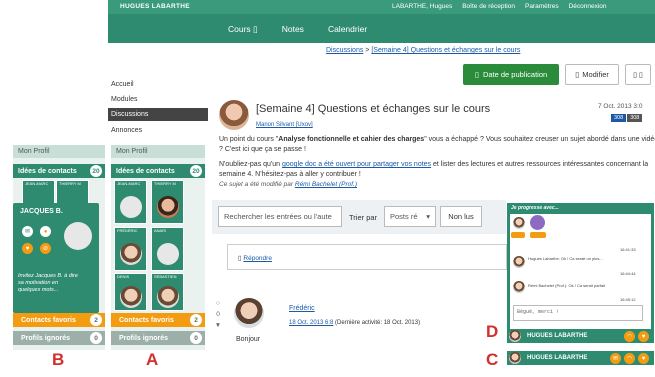  What do you see at coordinates (249, 313) in the screenshot?
I see `comment-avatar` at bounding box center [249, 313].